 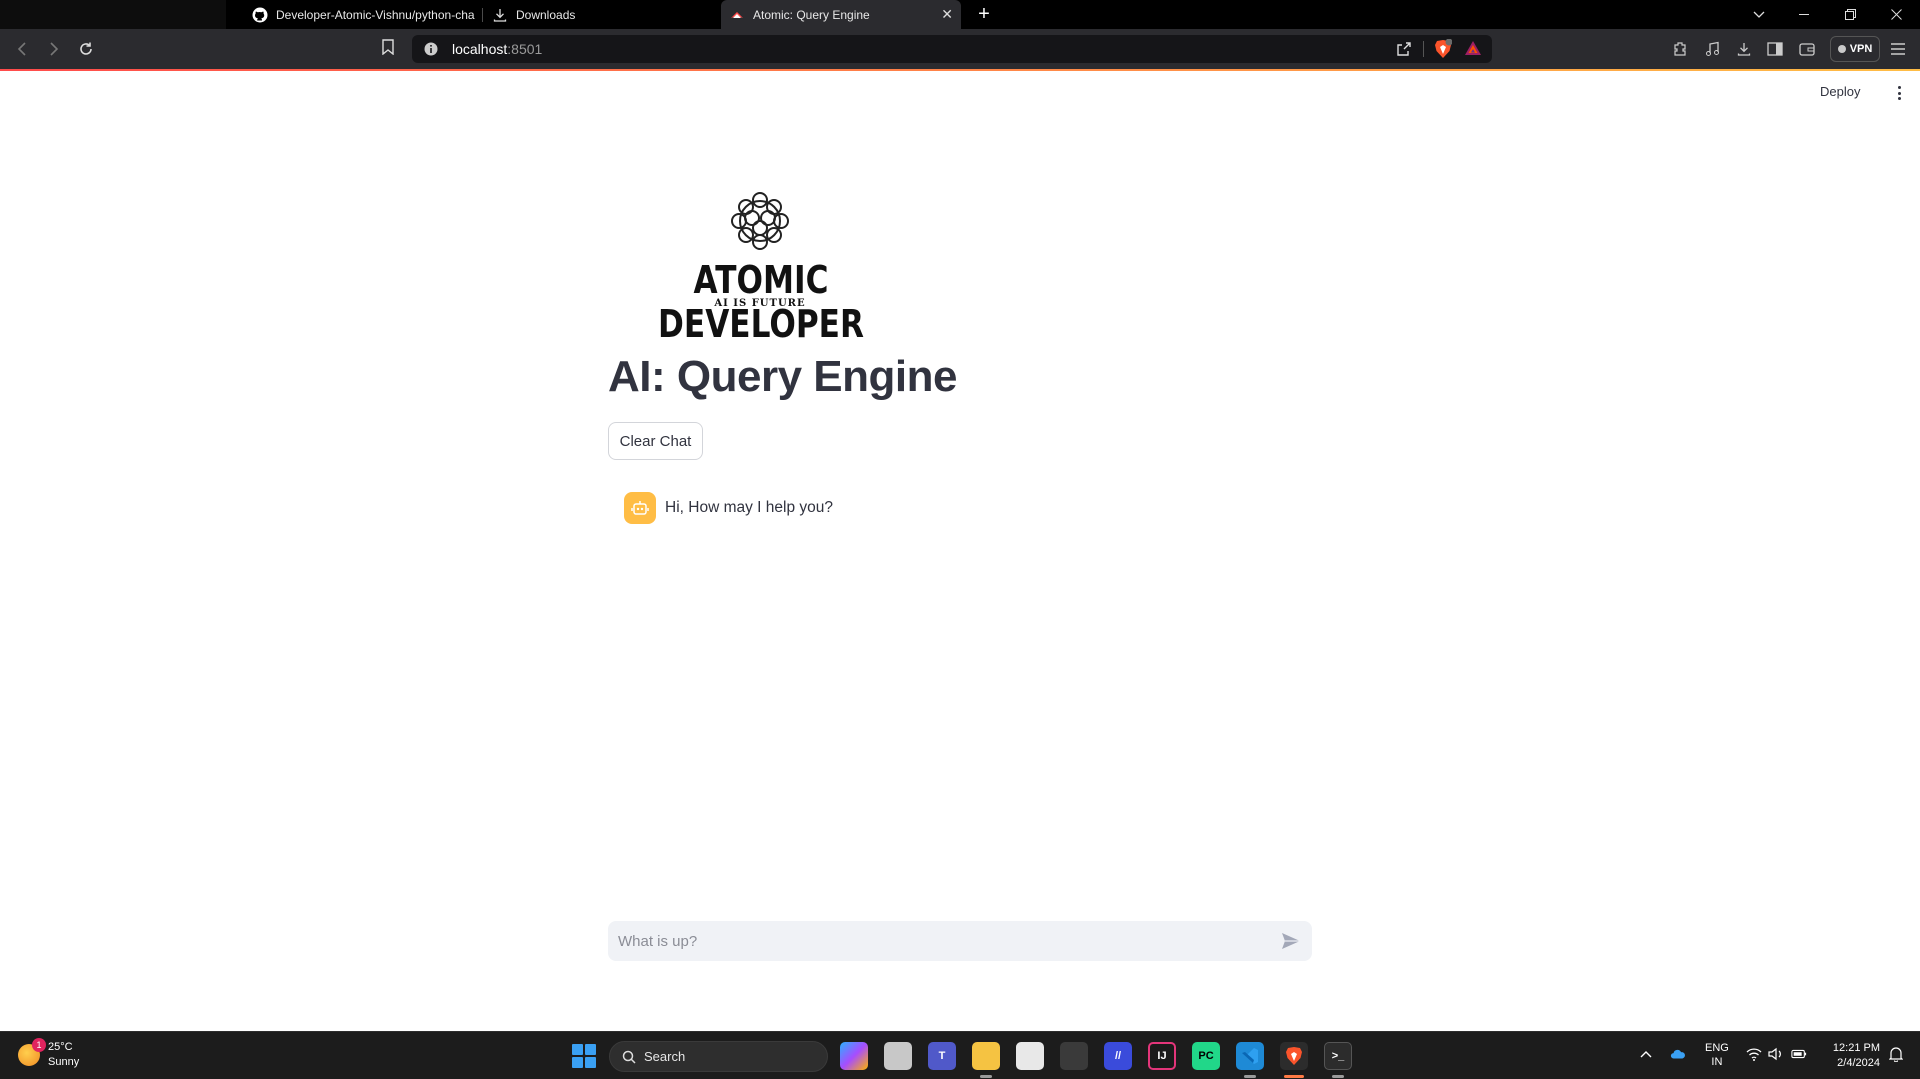 What do you see at coordinates (546, 14) in the screenshot?
I see `tab-label: Downloads` at bounding box center [546, 14].